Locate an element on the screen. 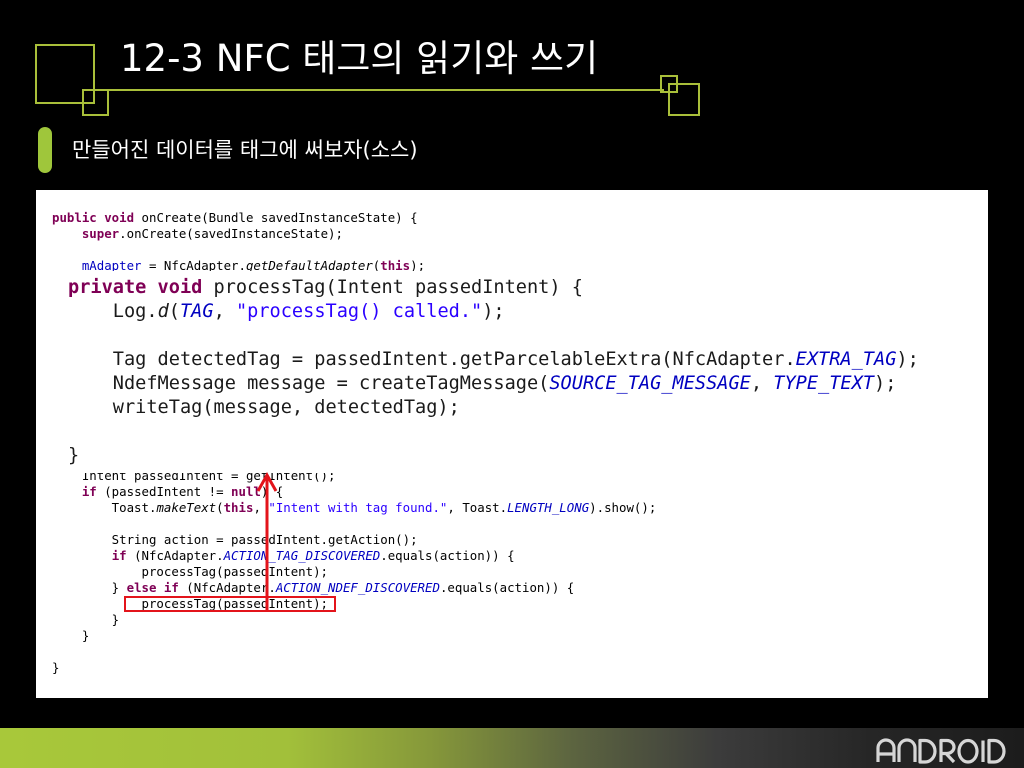  footer-bar is located at coordinates (512, 748).